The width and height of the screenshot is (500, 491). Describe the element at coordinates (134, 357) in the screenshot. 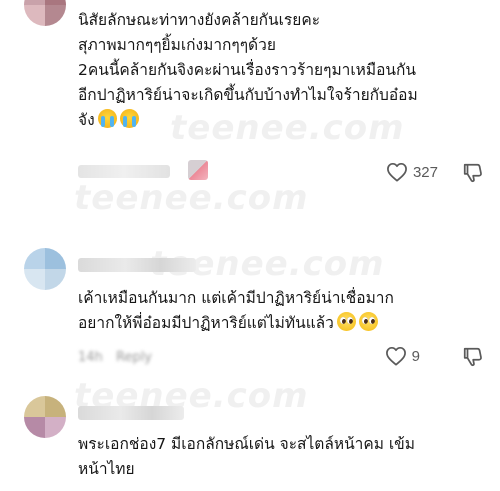

I see `reply-button: Reply` at that location.